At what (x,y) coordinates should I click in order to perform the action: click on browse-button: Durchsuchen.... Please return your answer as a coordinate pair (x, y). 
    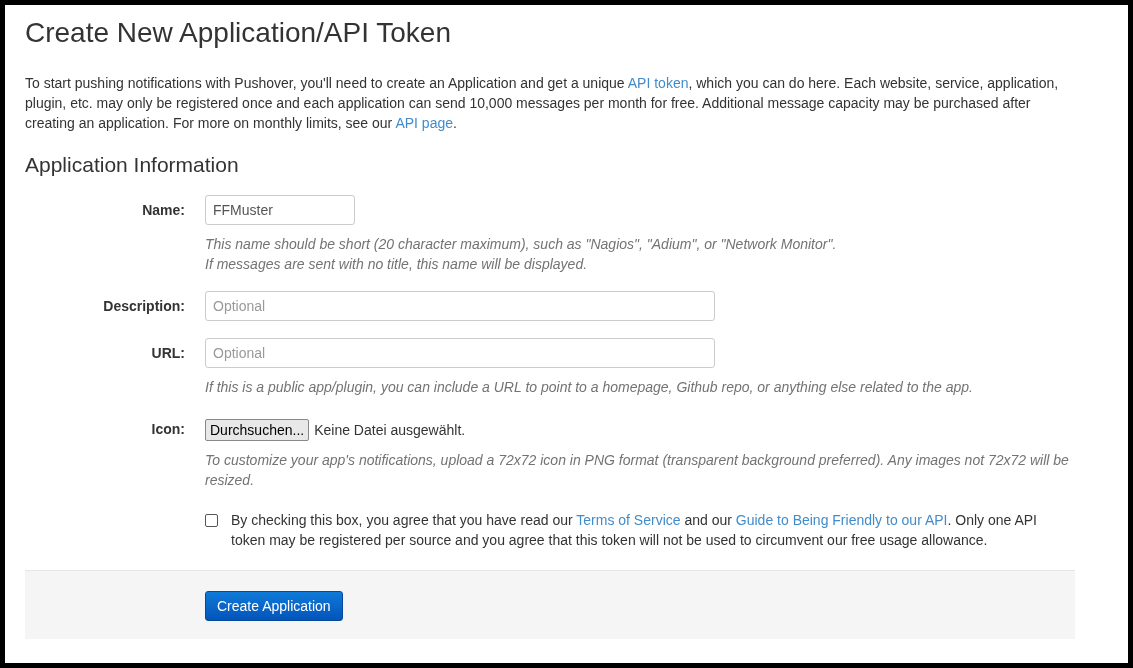
    Looking at the image, I should click on (257, 430).